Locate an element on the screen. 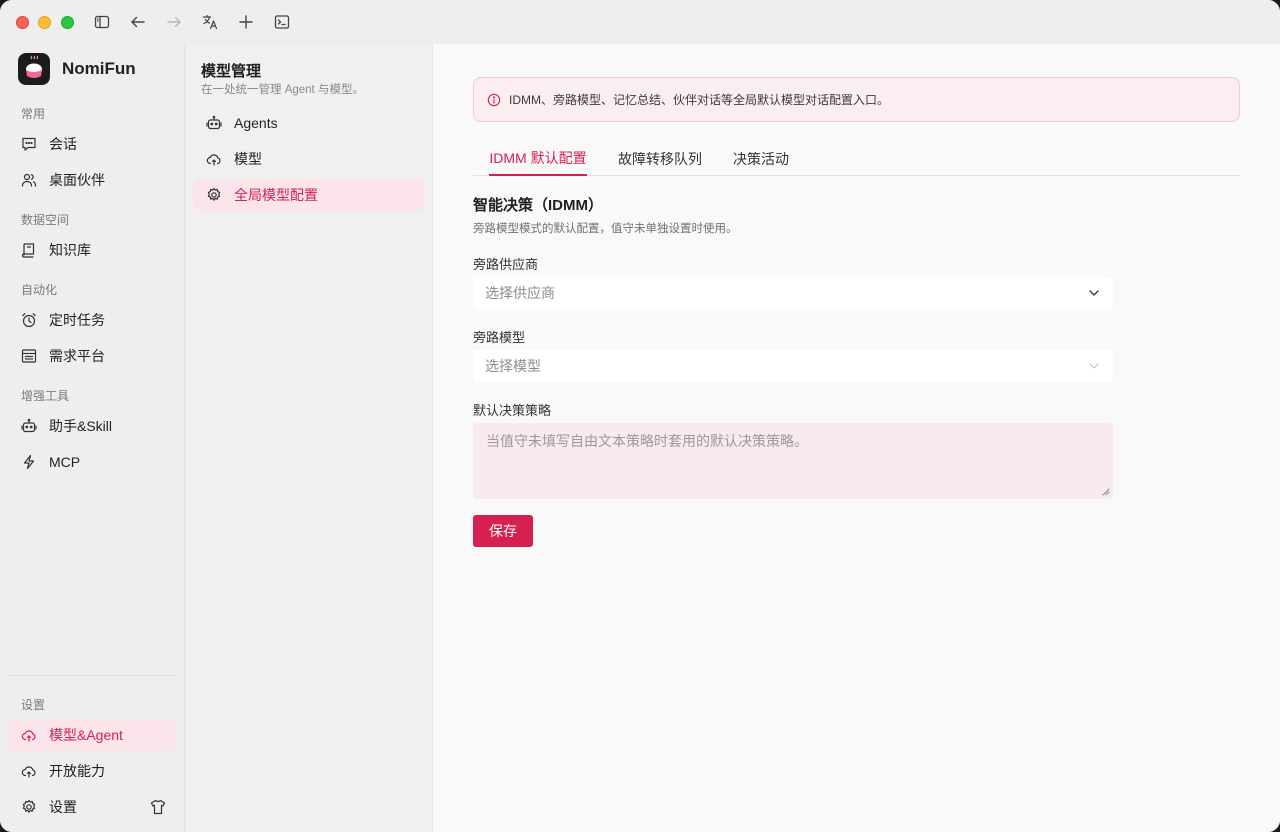  panel-item-label: 模型 is located at coordinates (248, 159).